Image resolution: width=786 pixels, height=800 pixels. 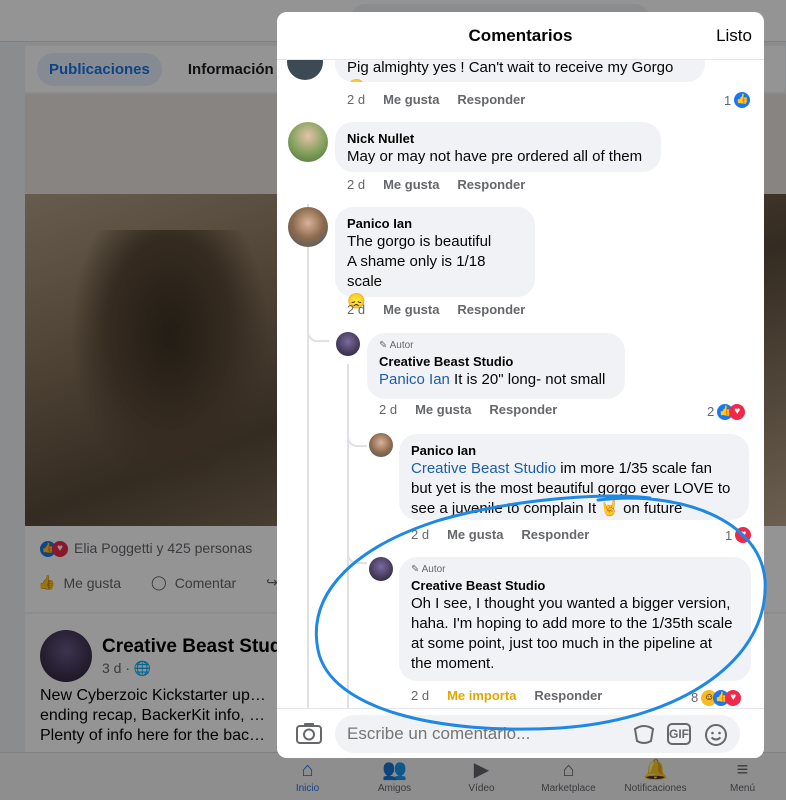 What do you see at coordinates (679, 734) in the screenshot?
I see `gif-icon: GIF` at bounding box center [679, 734].